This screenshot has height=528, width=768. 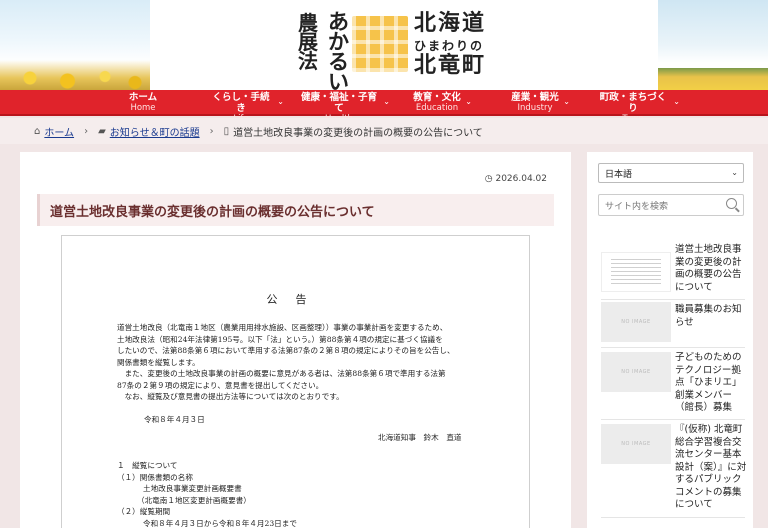 What do you see at coordinates (144, 511) in the screenshot?
I see `doc-line: （２）縦覧期間` at bounding box center [144, 511].